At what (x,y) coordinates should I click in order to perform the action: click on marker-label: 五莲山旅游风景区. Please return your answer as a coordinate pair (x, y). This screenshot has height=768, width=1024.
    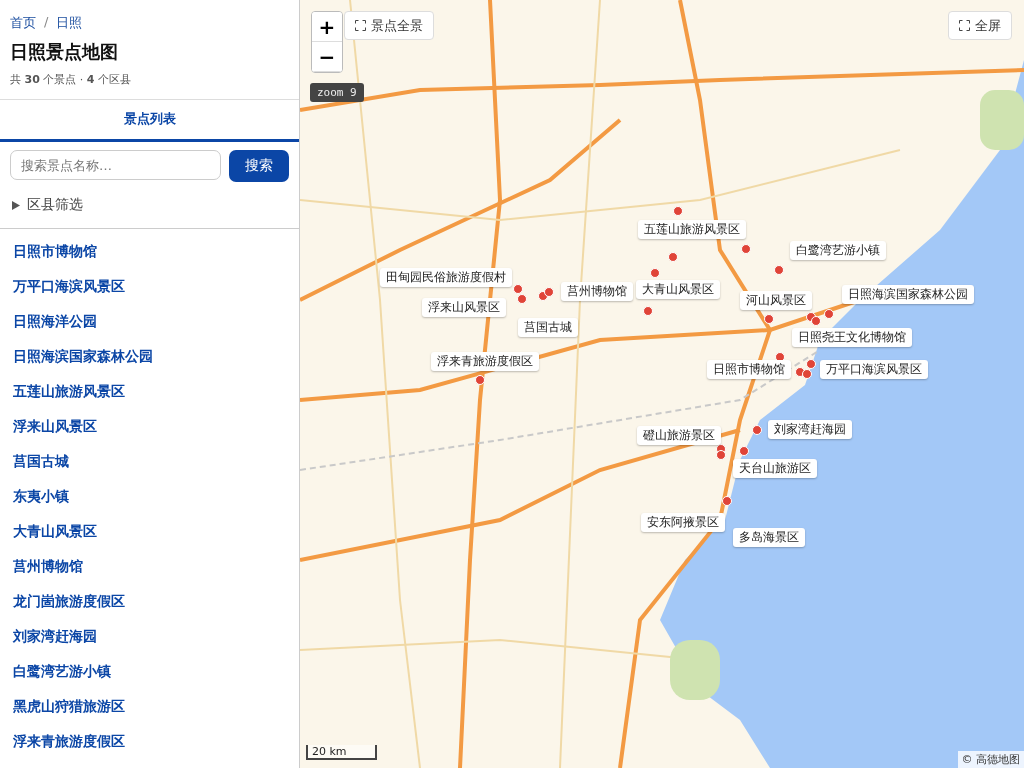
    Looking at the image, I should click on (692, 229).